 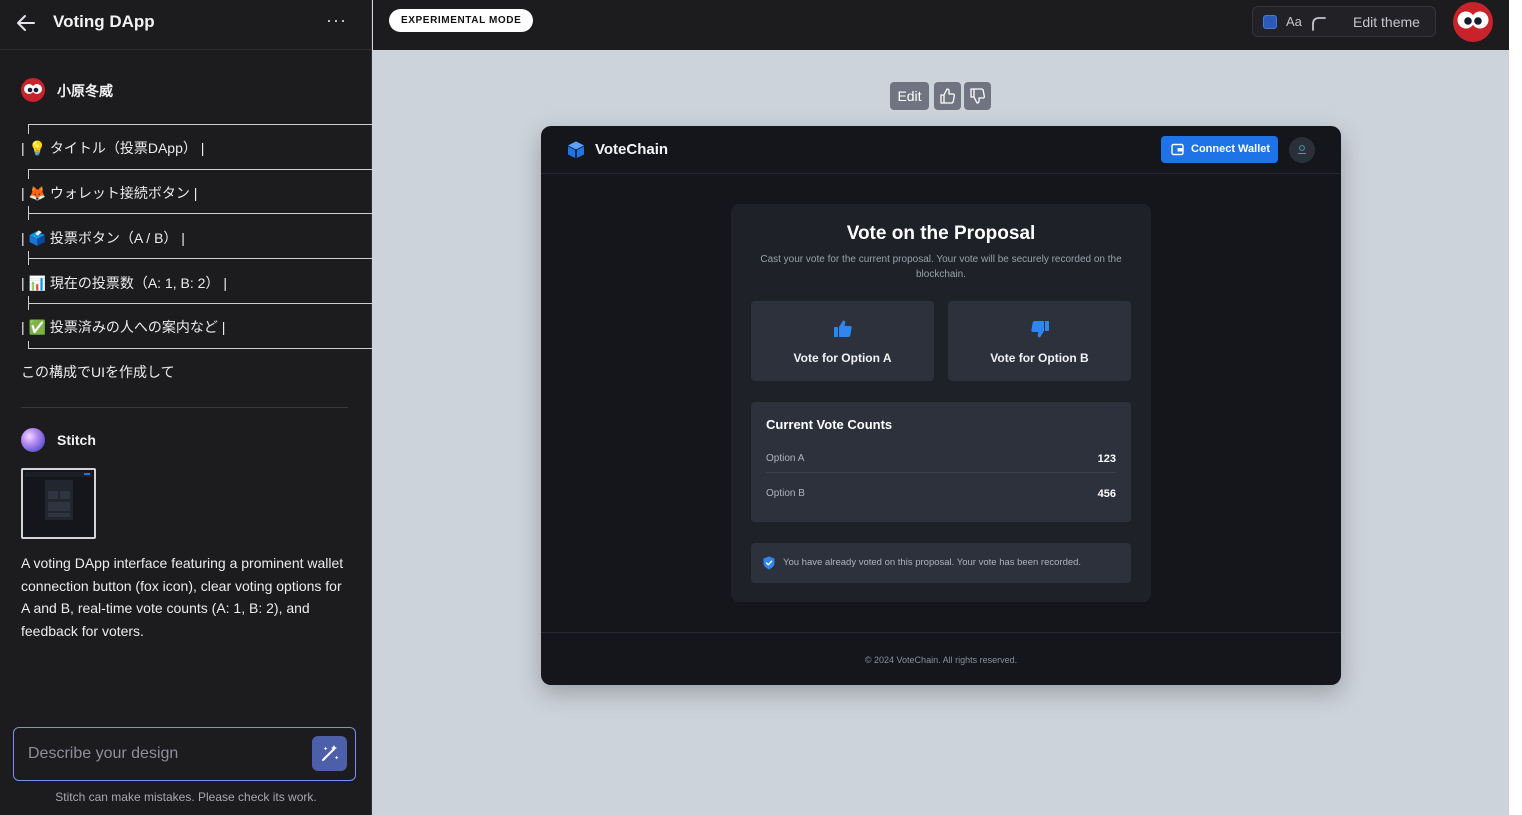 I want to click on cube-logo-icon, so click(x=576, y=150).